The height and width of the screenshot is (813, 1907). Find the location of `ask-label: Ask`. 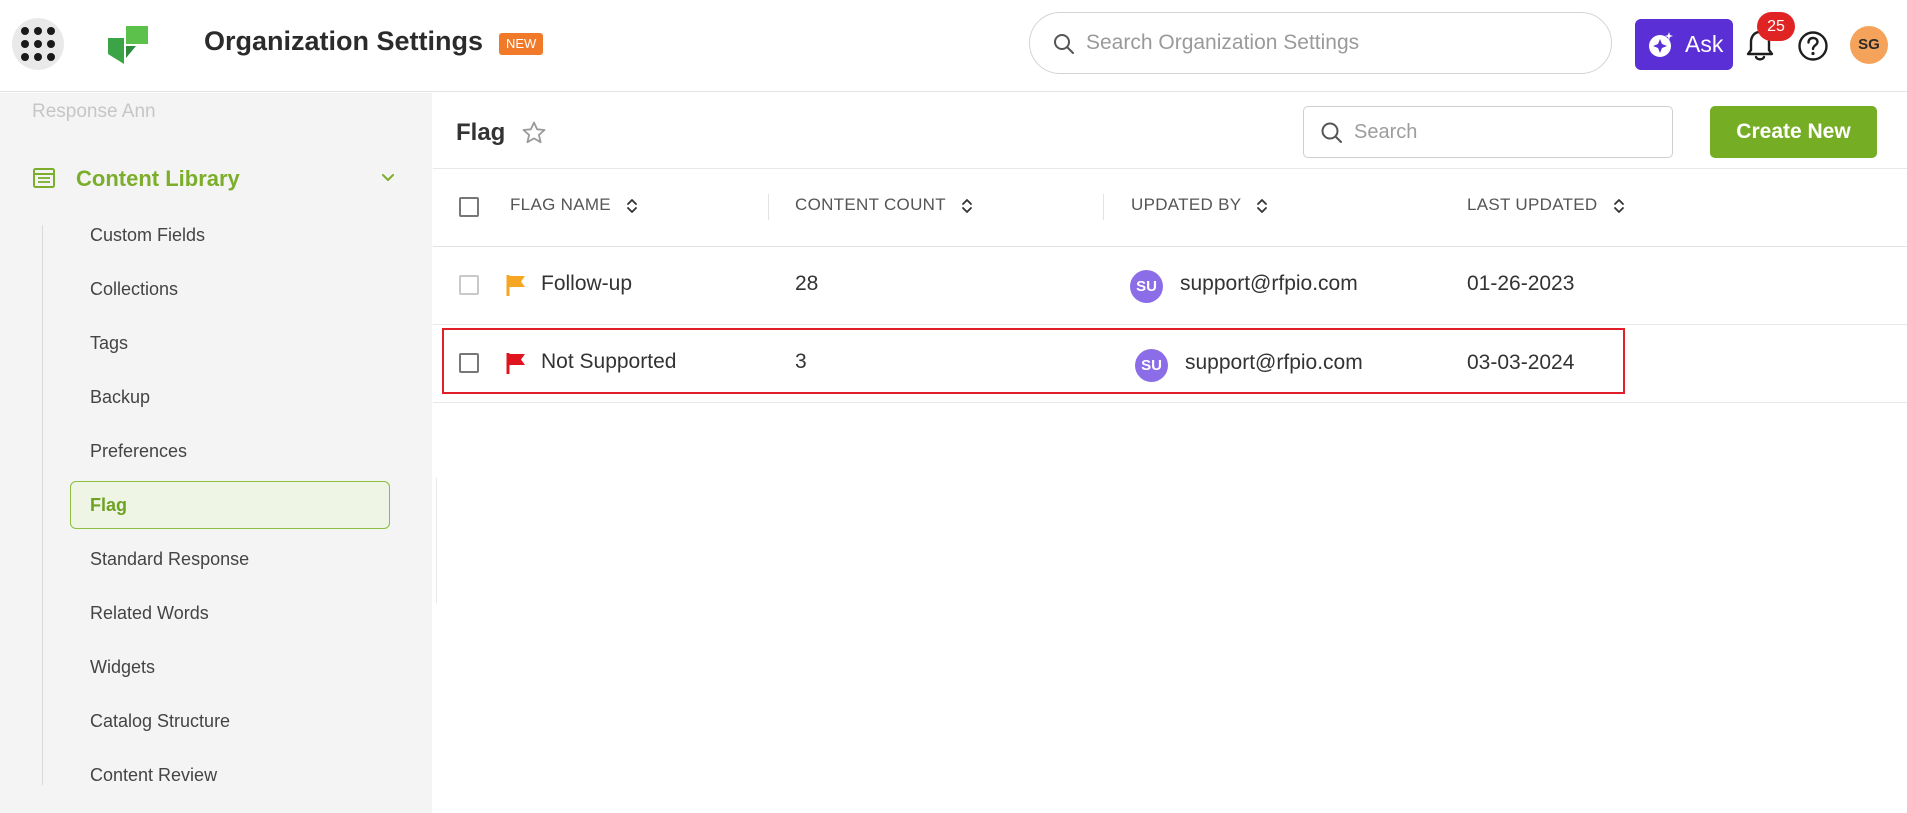

ask-label: Ask is located at coordinates (1704, 44).